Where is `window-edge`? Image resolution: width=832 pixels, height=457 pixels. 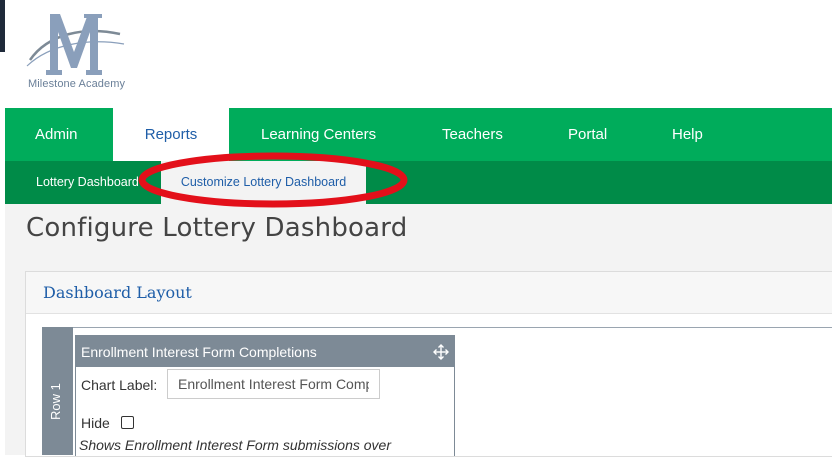
window-edge is located at coordinates (2, 26).